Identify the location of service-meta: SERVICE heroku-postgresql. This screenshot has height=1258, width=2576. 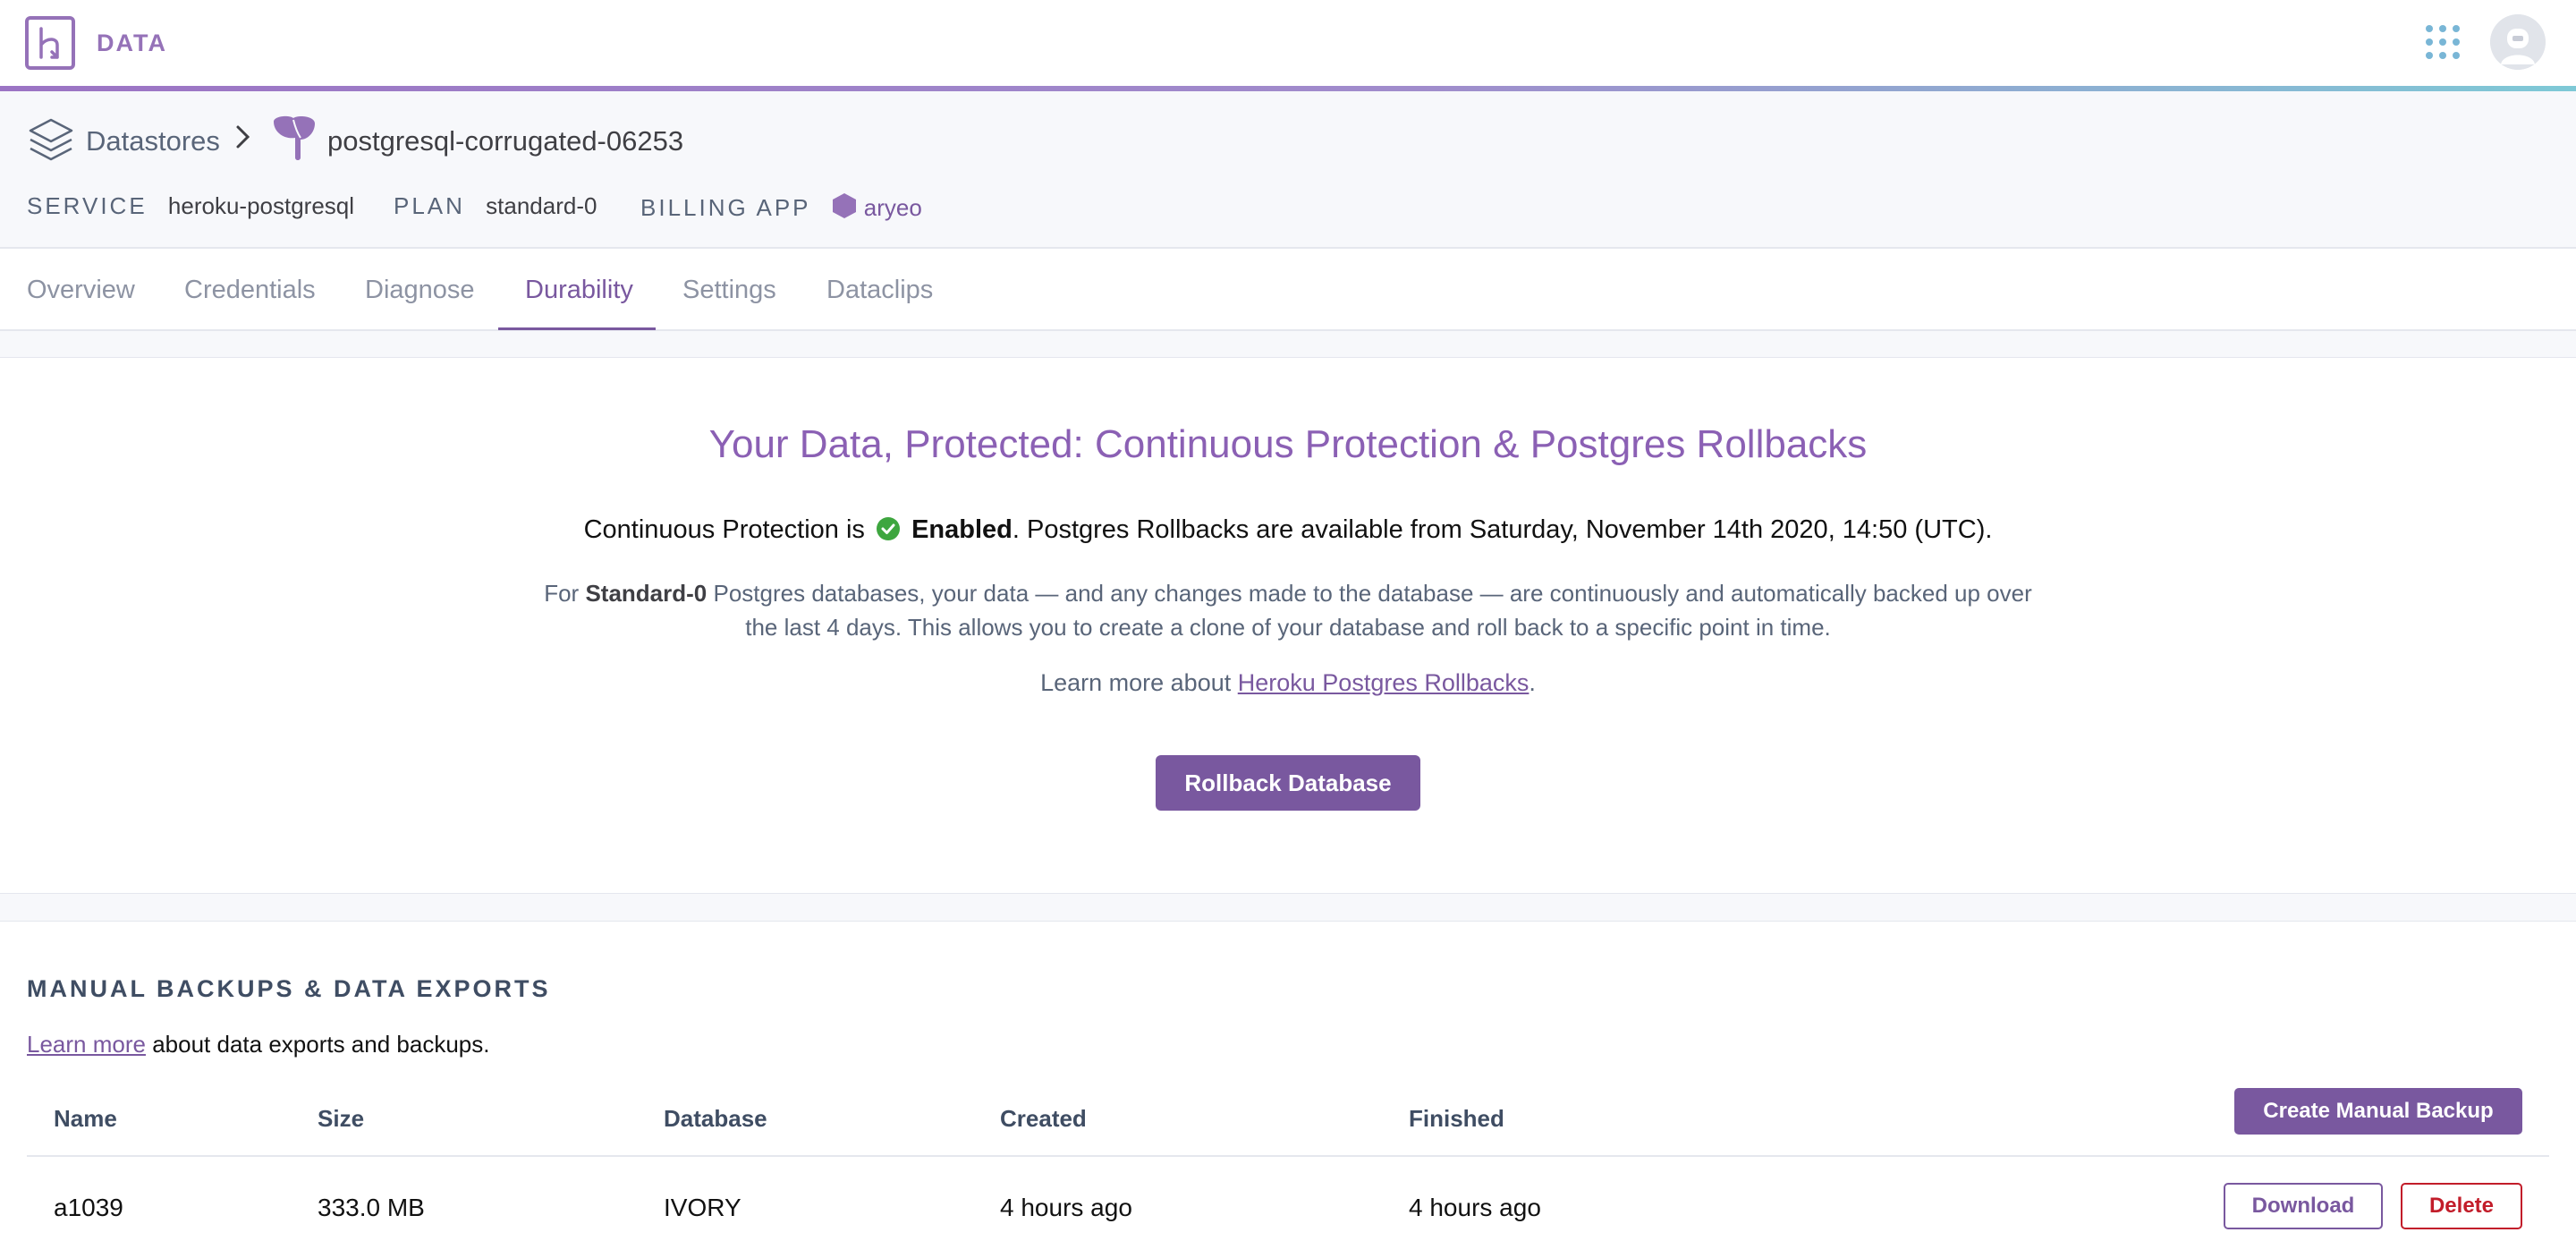
(190, 206).